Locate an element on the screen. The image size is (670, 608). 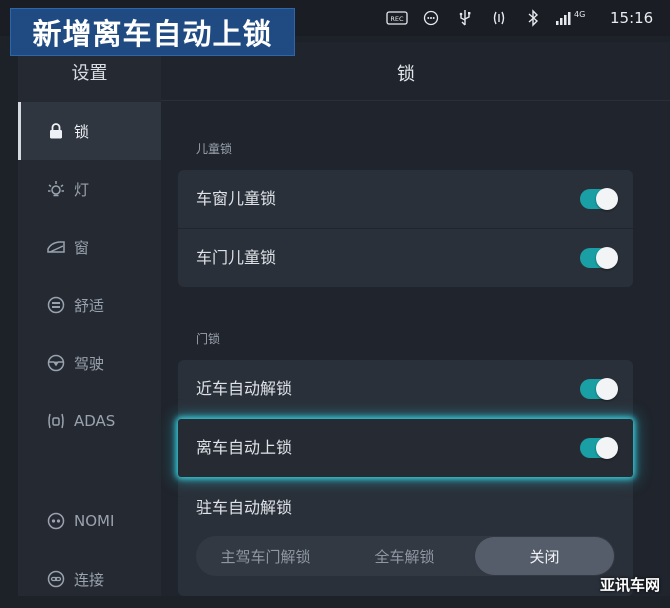
steering-wheel-icon is located at coordinates (56, 363).